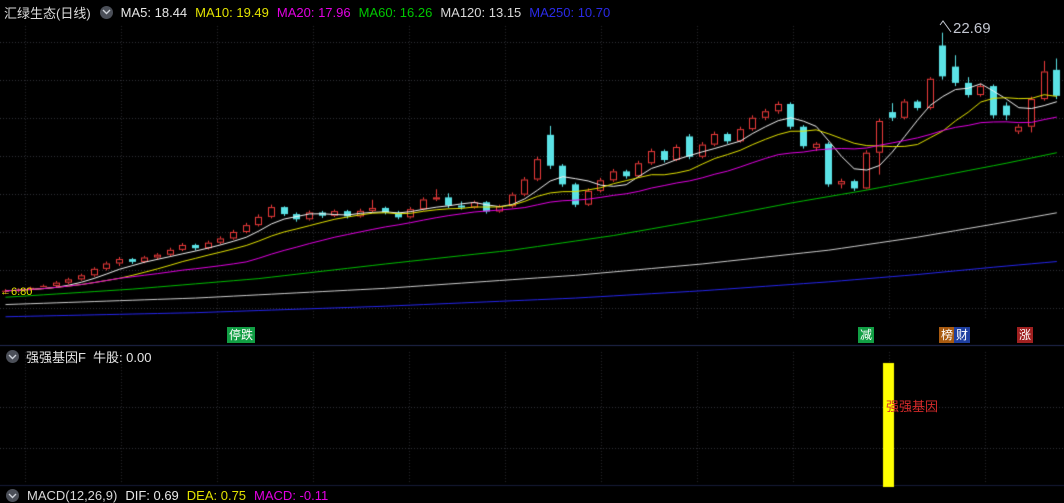  Describe the element at coordinates (395, 12) in the screenshot. I see `ma-value-MA60: MA60: 16.26` at that location.